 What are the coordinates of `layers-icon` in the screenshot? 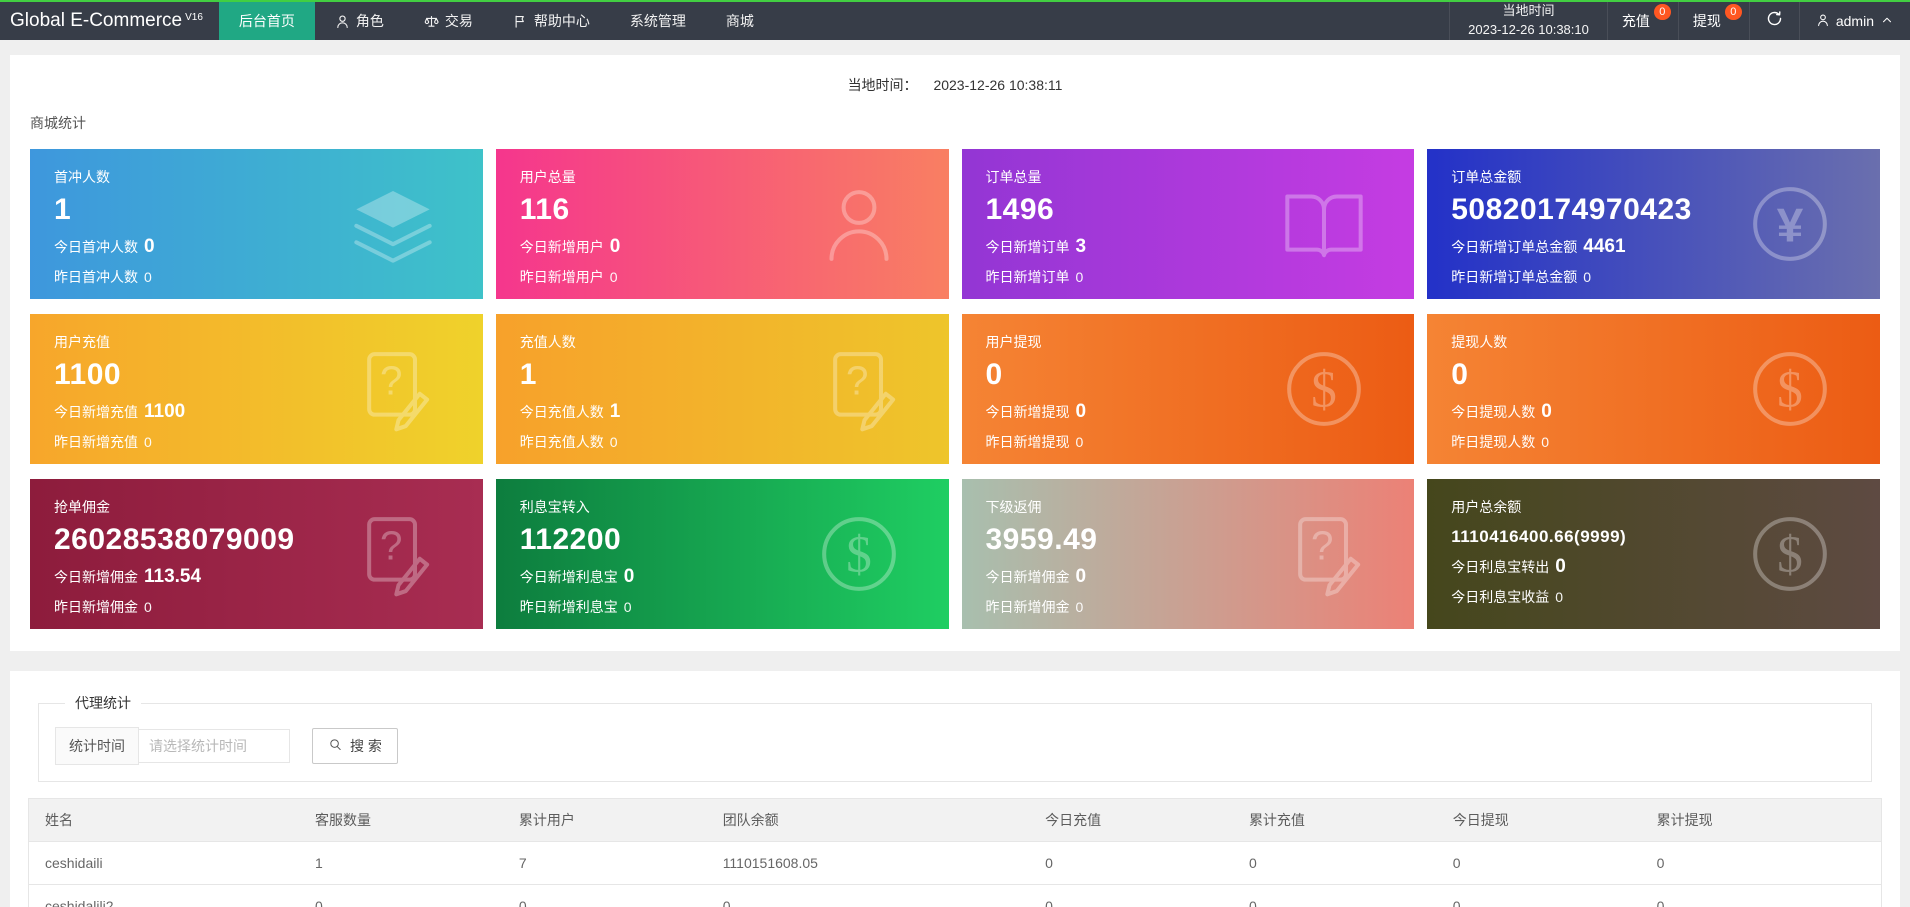 It's located at (393, 224).